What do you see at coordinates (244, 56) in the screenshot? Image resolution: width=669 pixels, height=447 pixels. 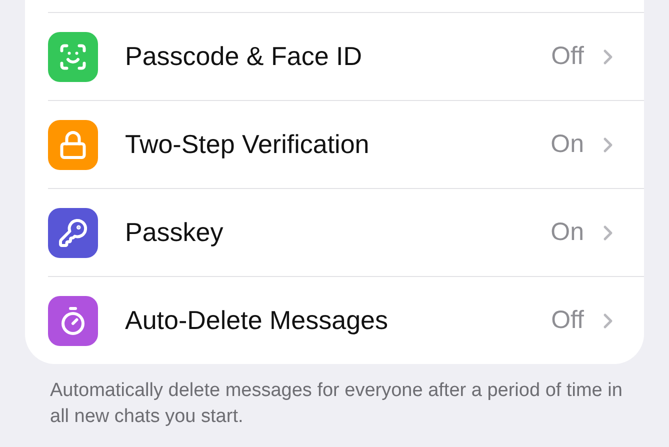 I see `setting-label: Passcode & Face ID` at bounding box center [244, 56].